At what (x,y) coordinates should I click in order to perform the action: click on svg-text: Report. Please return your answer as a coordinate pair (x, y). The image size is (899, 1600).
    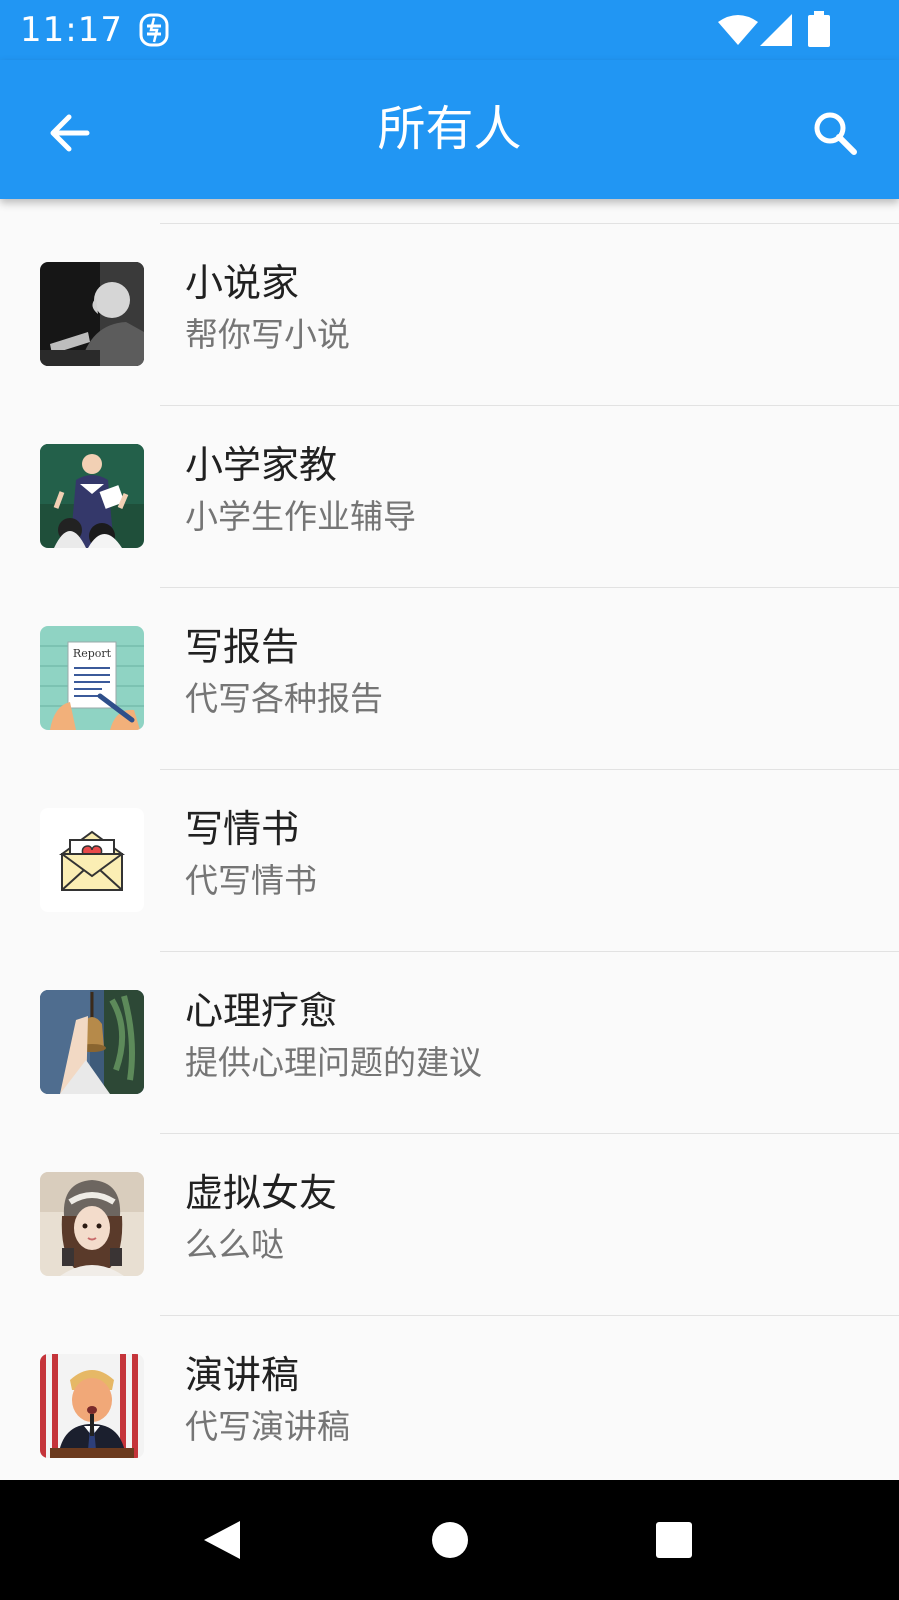
    Looking at the image, I should click on (92, 653).